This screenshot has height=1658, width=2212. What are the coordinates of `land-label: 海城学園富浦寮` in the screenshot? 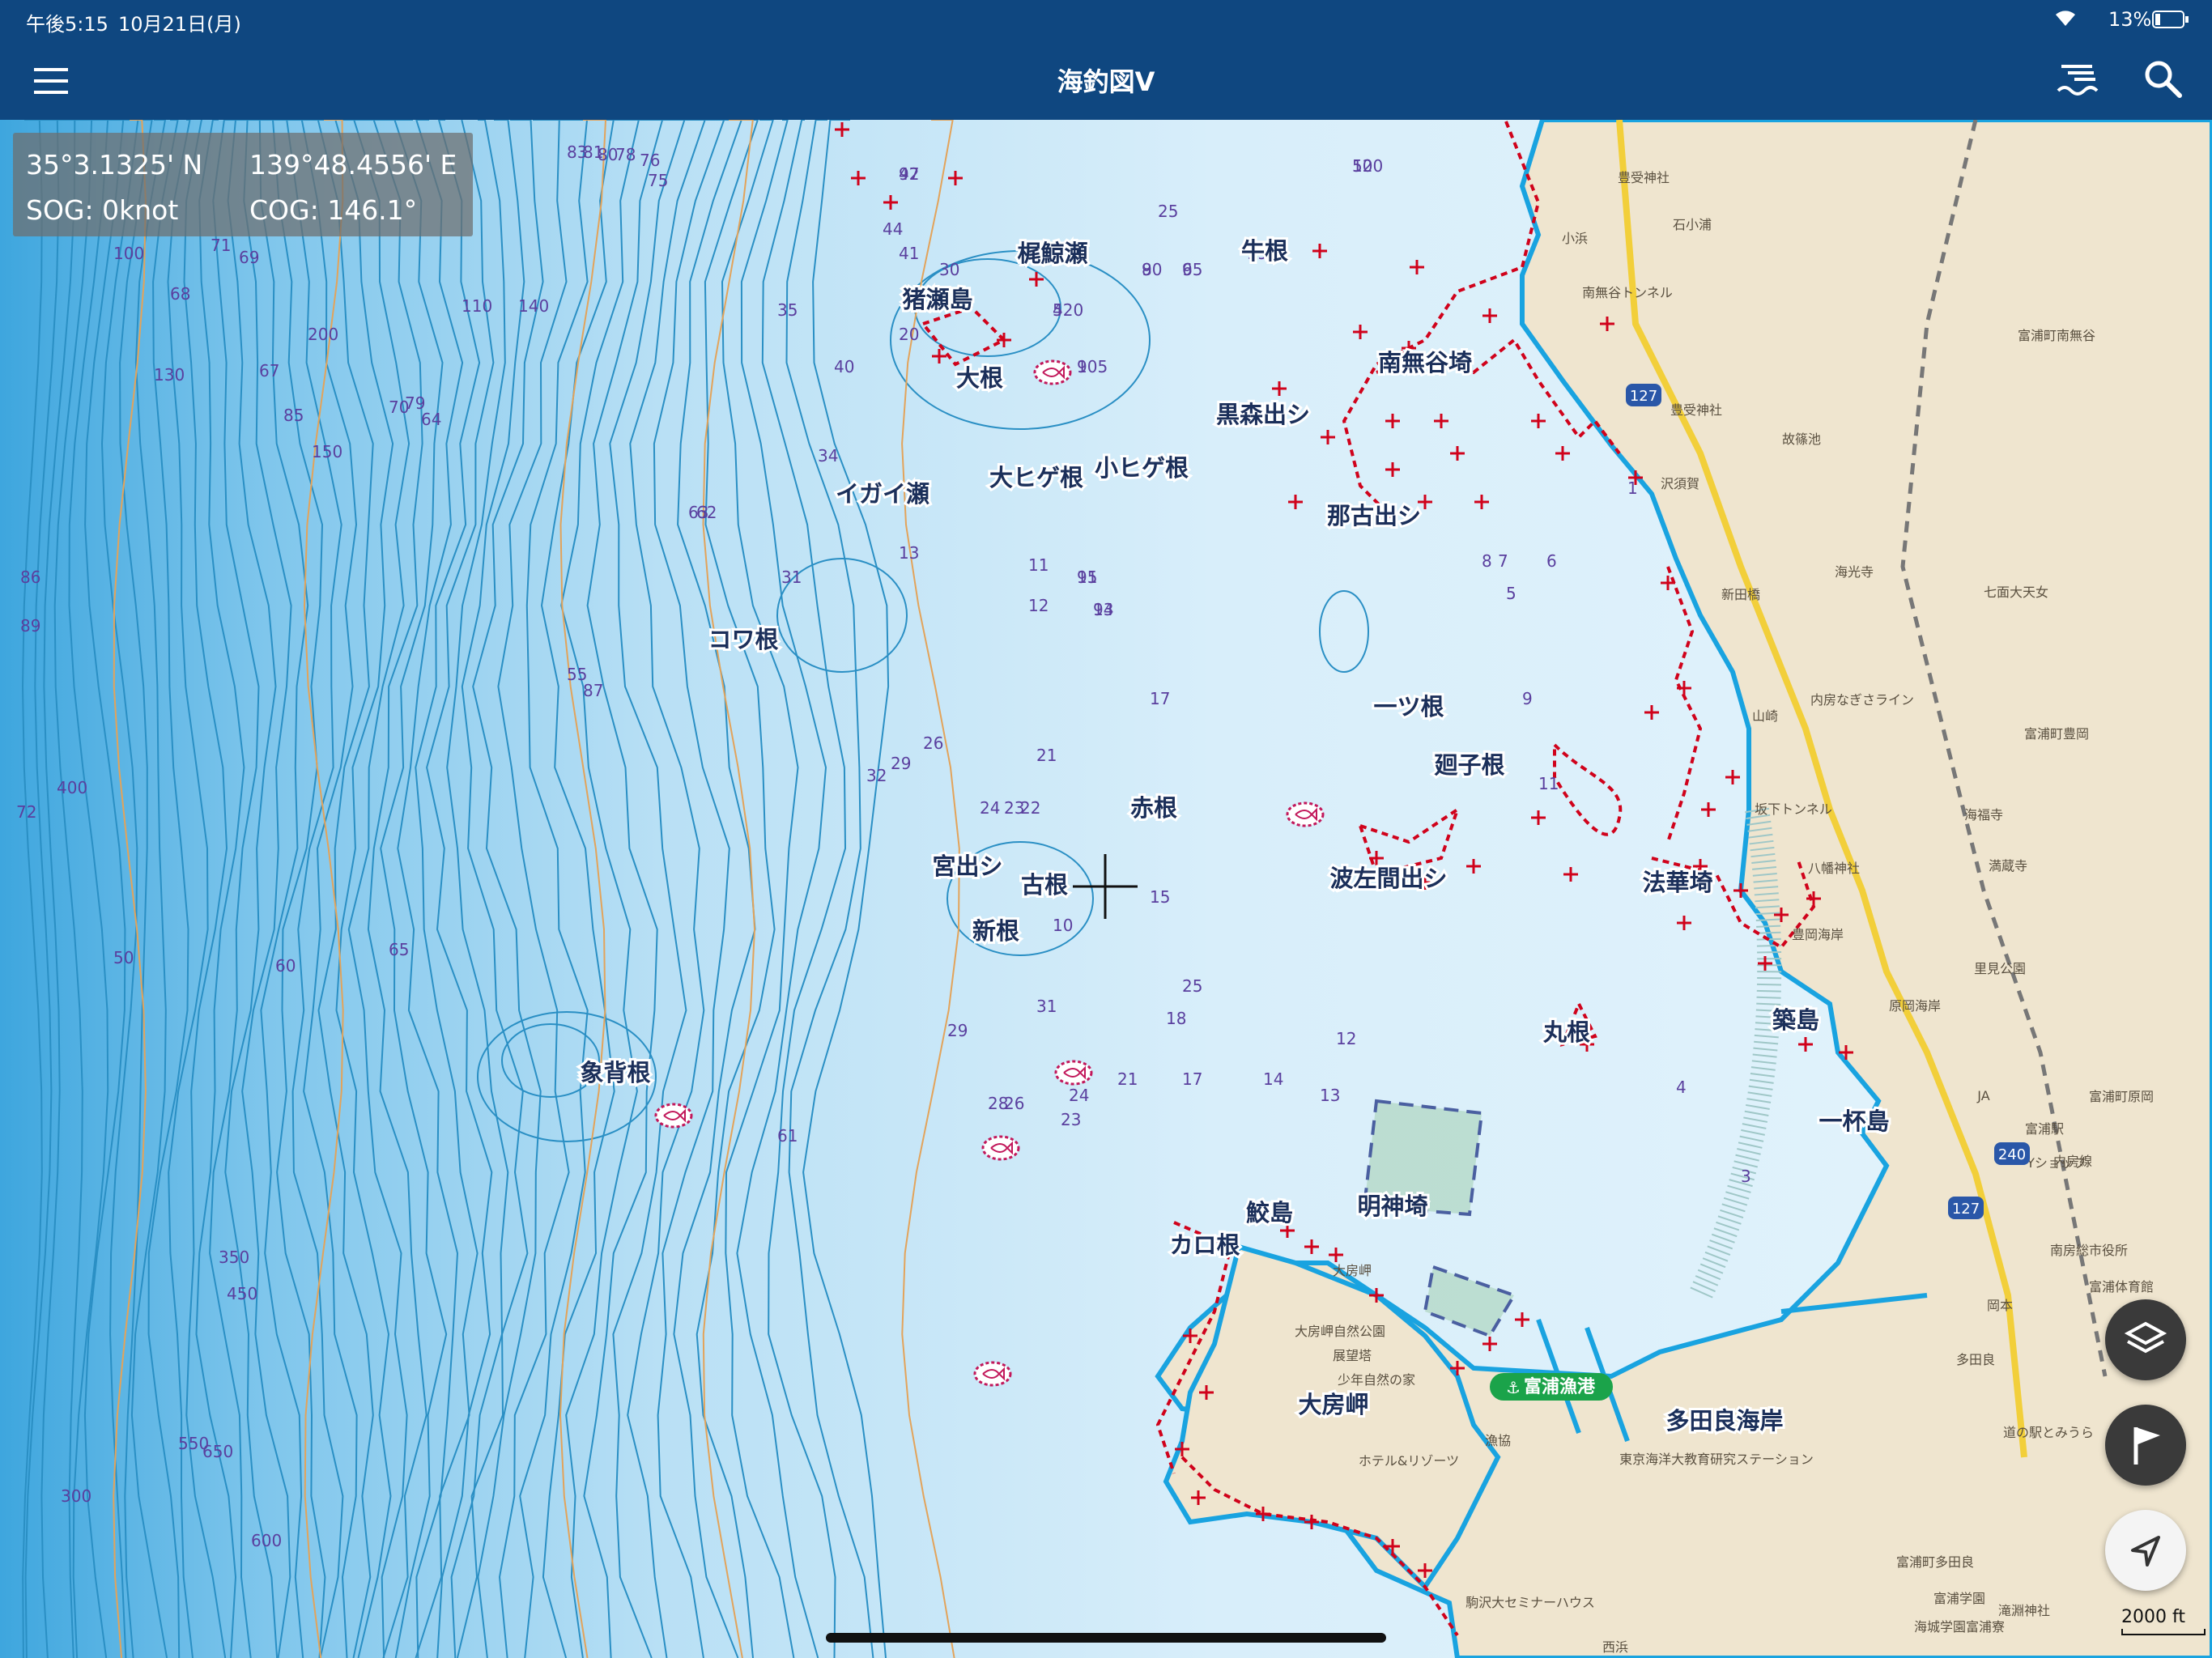 It's located at (1960, 1627).